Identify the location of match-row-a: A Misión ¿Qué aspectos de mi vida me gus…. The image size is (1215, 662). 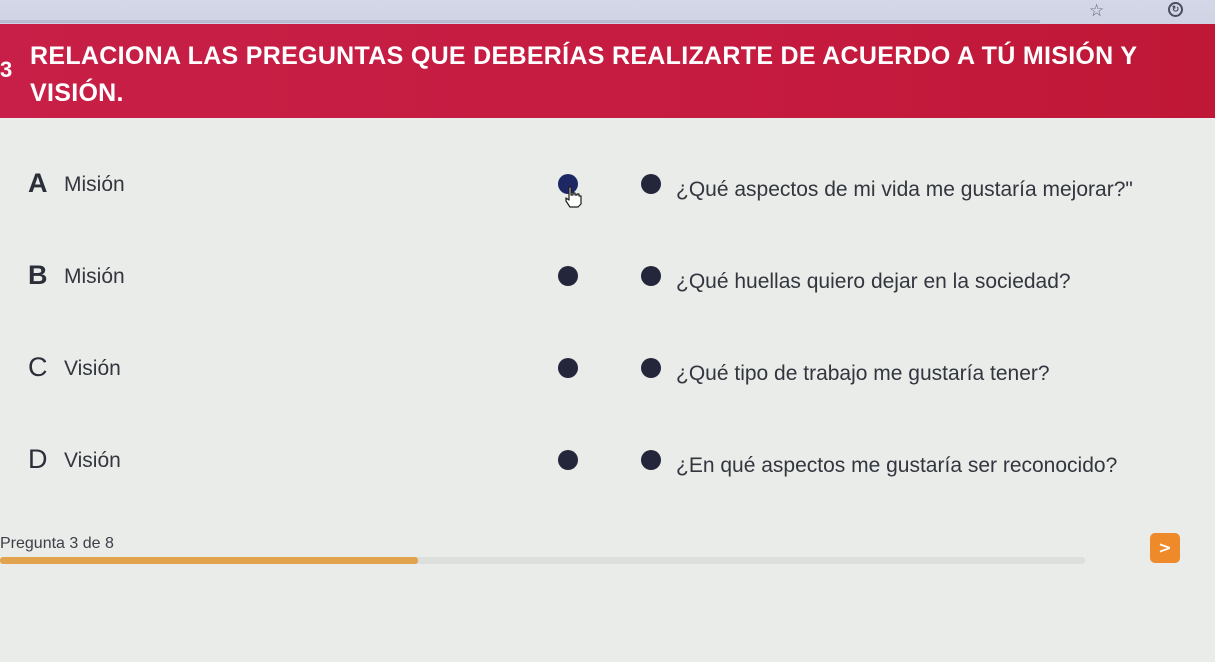
(607, 188).